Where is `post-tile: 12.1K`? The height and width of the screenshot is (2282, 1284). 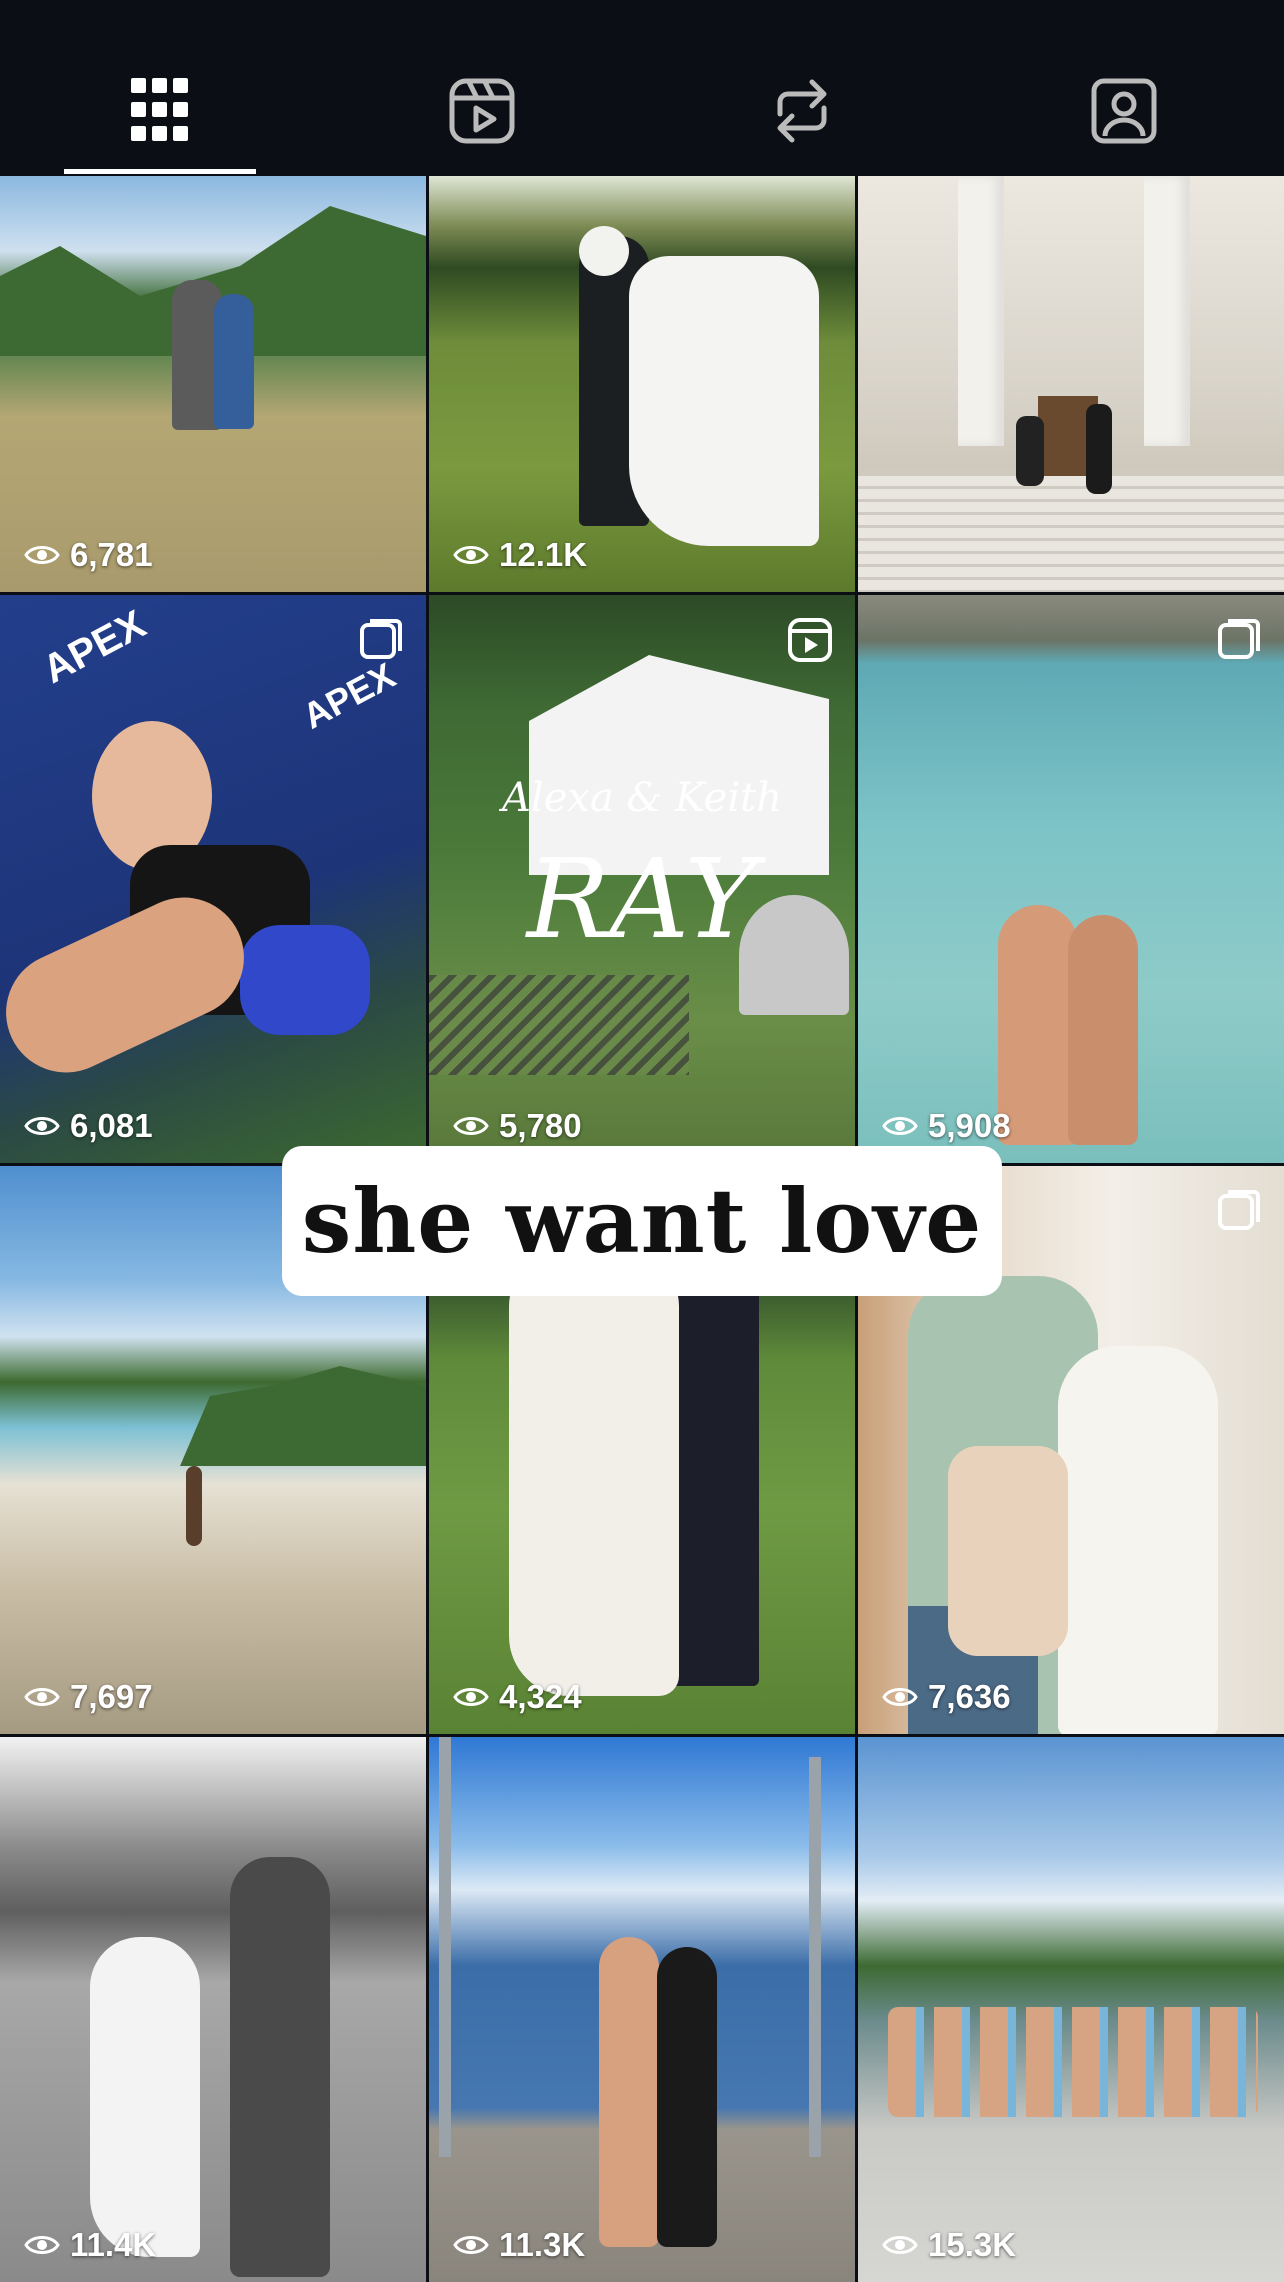 post-tile: 12.1K is located at coordinates (642, 384).